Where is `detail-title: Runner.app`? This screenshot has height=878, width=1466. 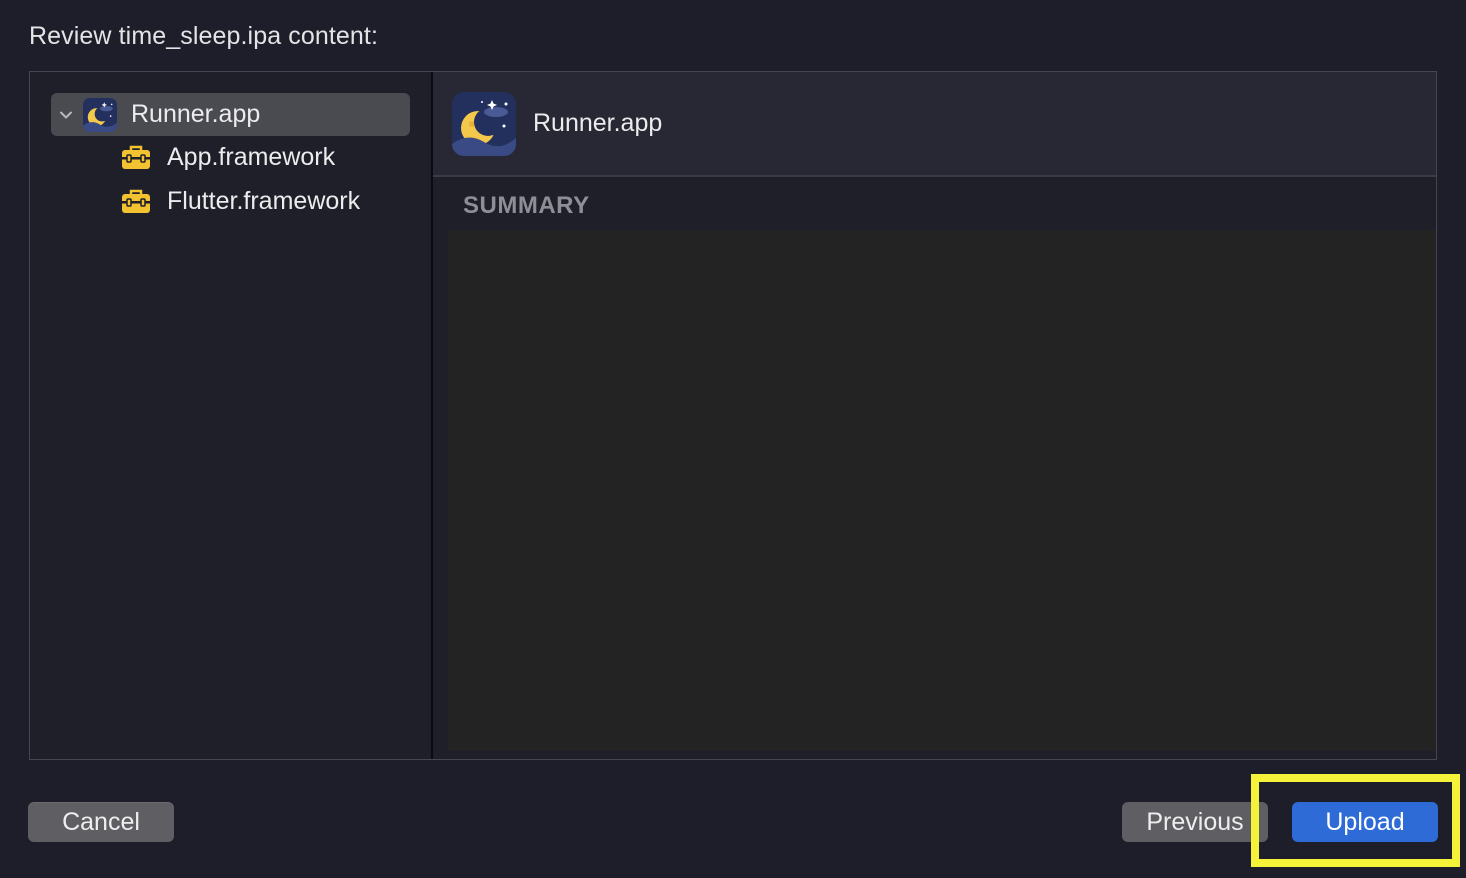 detail-title: Runner.app is located at coordinates (598, 123).